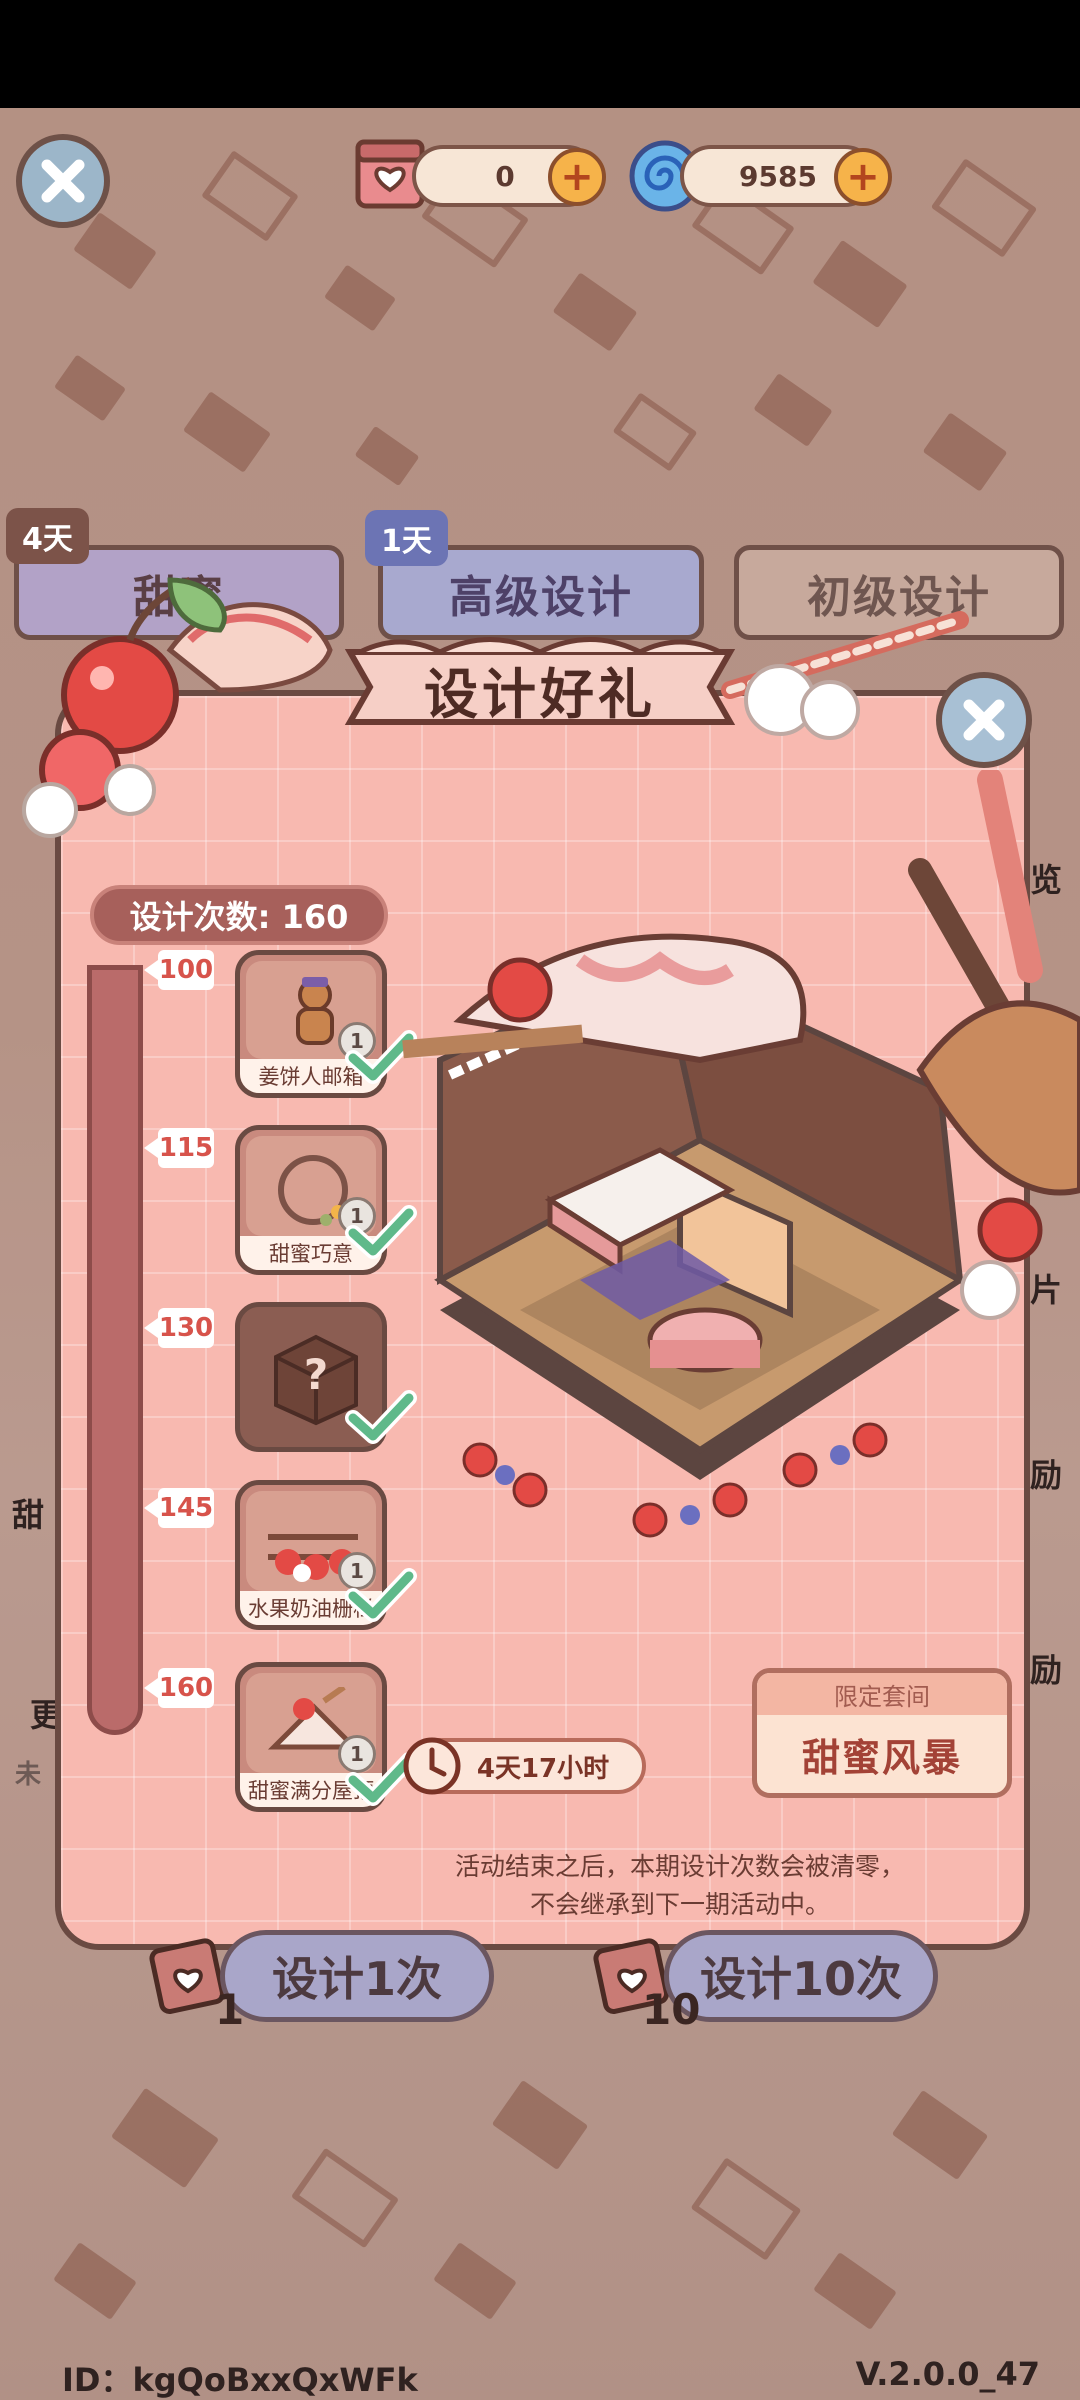 The image size is (1080, 2400). What do you see at coordinates (671, 2009) in the screenshot?
I see `design-ten-cost: 10` at bounding box center [671, 2009].